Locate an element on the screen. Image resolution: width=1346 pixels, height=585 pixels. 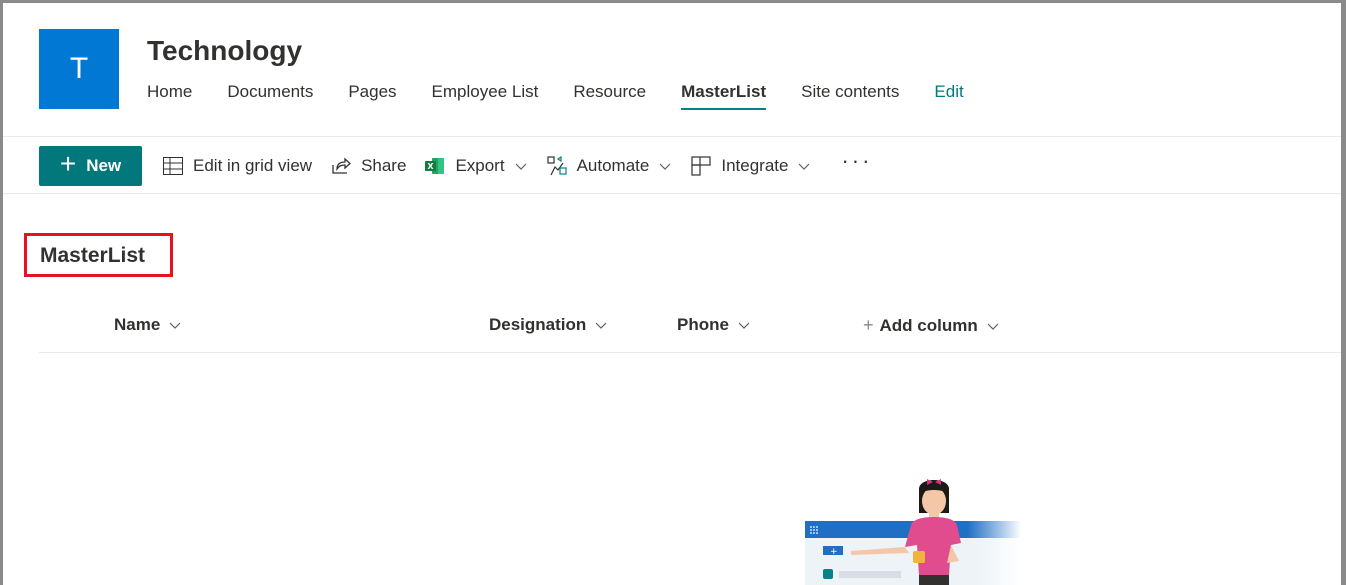
column-header-name: Name is located at coordinates (148, 325).